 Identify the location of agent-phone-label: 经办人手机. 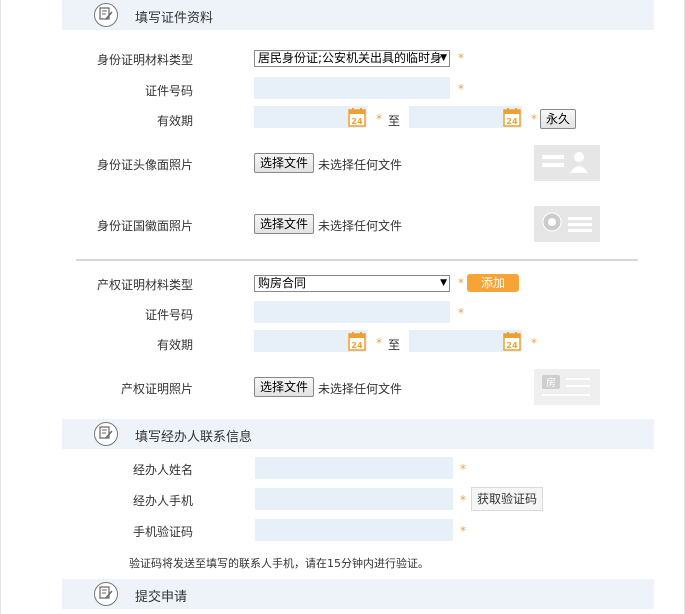
(162, 501).